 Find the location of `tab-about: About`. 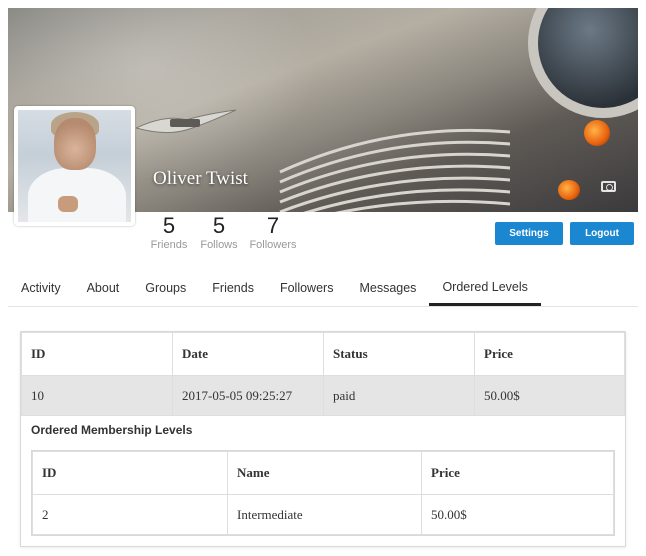

tab-about: About is located at coordinates (103, 288).